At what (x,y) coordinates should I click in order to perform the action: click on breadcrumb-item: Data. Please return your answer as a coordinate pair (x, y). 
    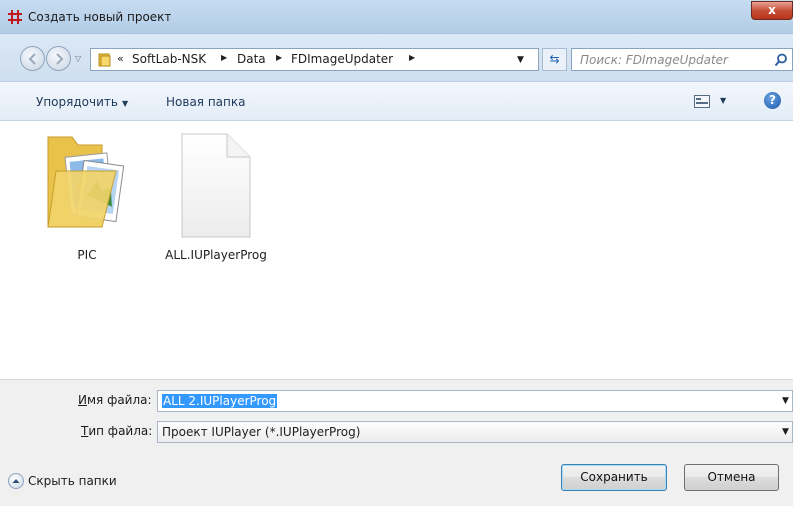
    Looking at the image, I should click on (251, 59).